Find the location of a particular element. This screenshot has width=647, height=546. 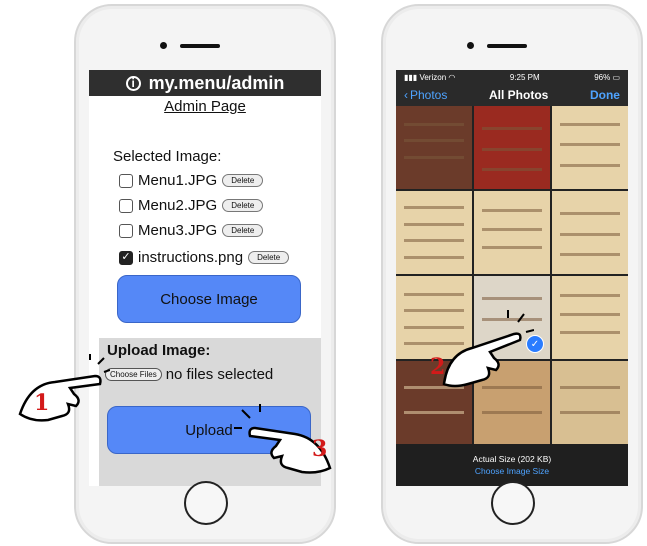

carrier-label: ▮▮▮ Verizon ◠ is located at coordinates (430, 77).